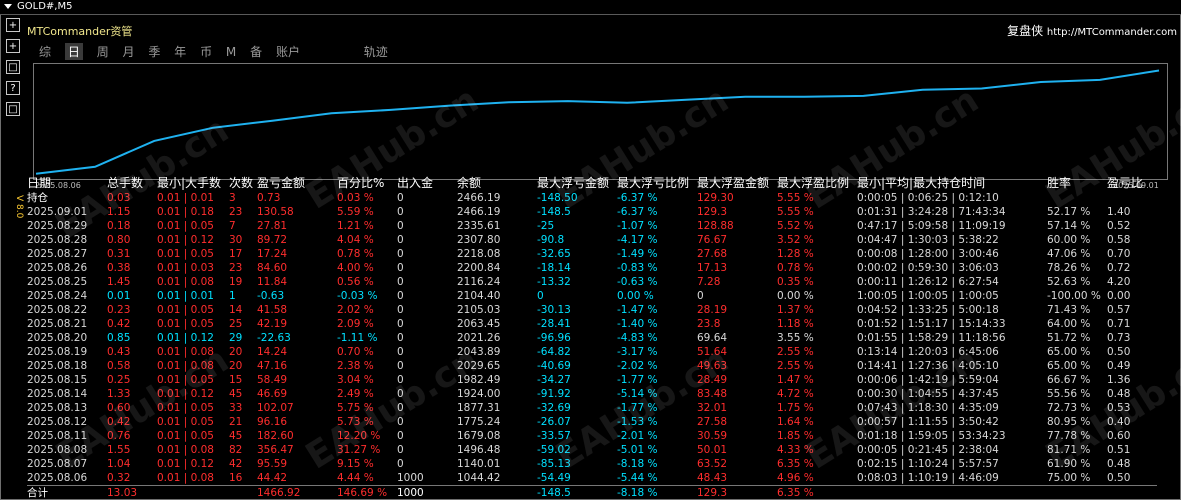 The width and height of the screenshot is (1181, 500). What do you see at coordinates (479, 268) in the screenshot?
I see `table-cell: 2200.84` at bounding box center [479, 268].